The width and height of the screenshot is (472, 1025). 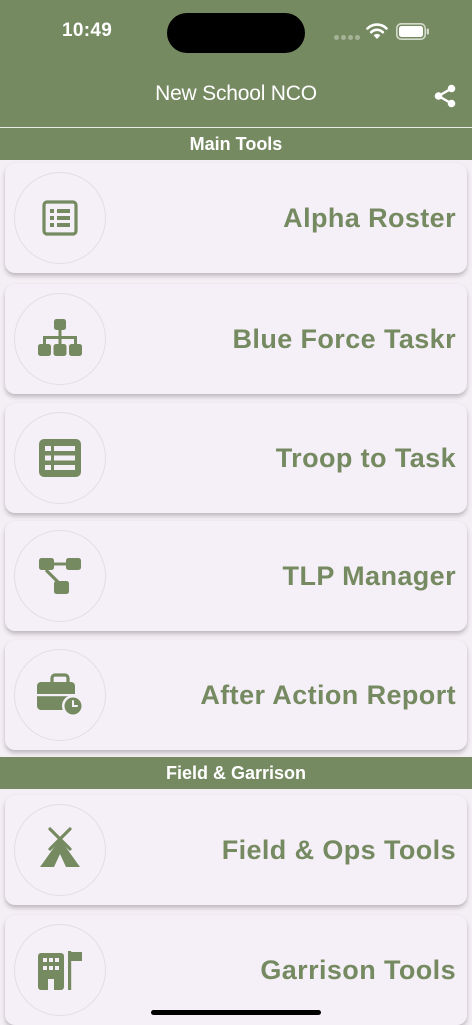 I want to click on alpha-roster-card: Alpha Roster, so click(x=236, y=218).